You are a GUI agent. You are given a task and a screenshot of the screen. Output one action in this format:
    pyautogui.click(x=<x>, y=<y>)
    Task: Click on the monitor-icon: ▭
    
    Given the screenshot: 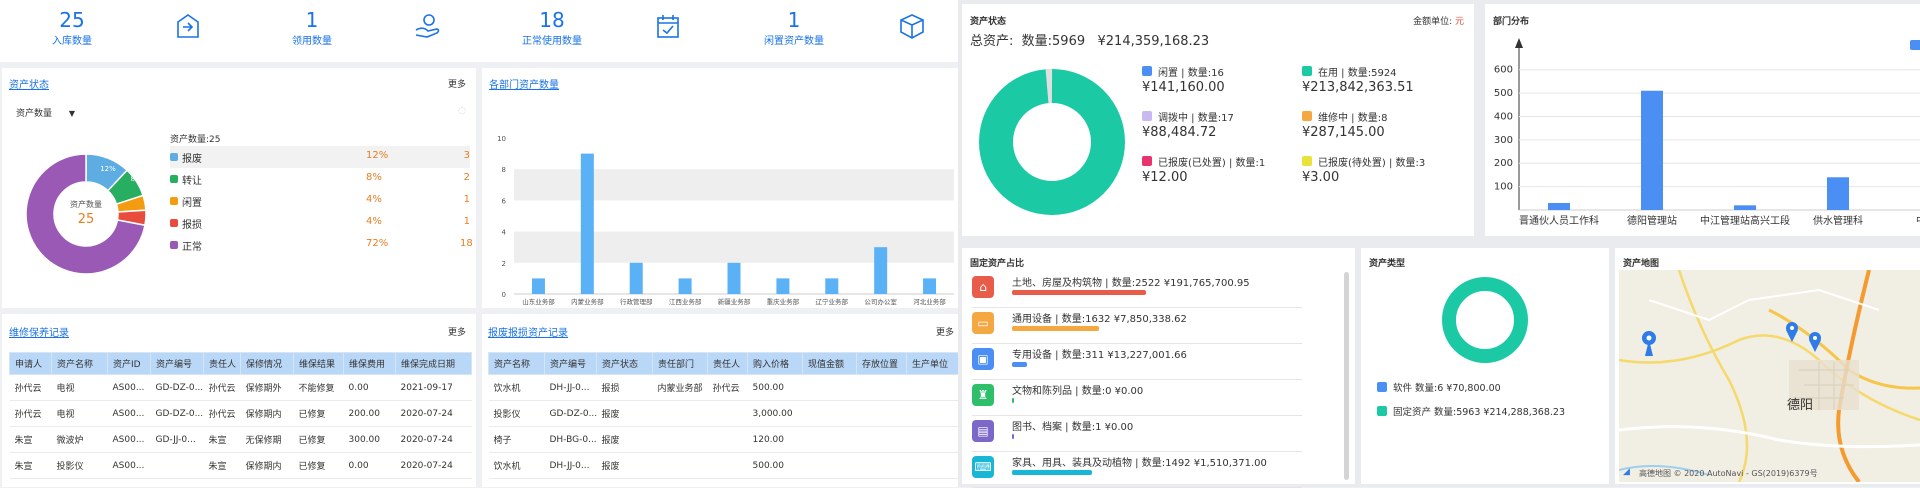 What is the action you would take?
    pyautogui.click(x=983, y=323)
    